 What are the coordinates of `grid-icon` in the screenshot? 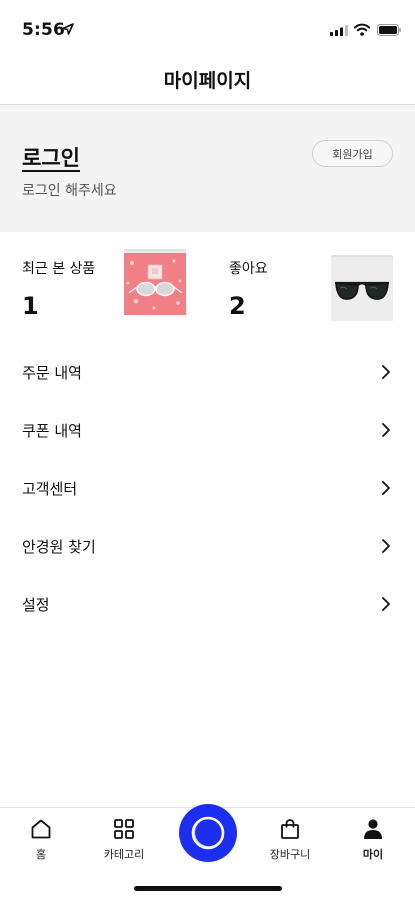 It's located at (124, 829).